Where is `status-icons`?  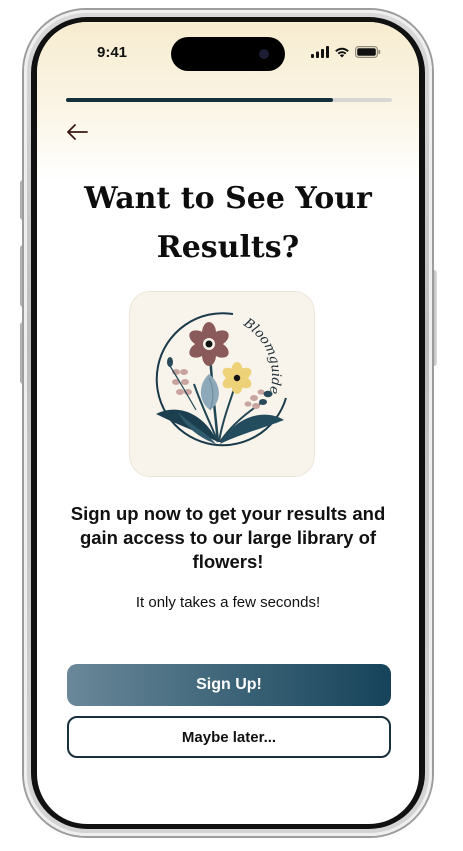
status-icons is located at coordinates (346, 52).